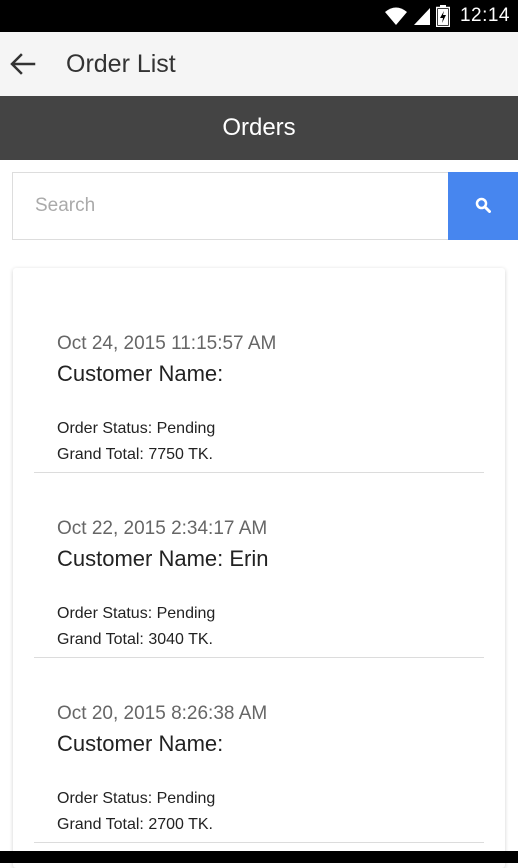 This screenshot has width=518, height=868. I want to click on page-title: Order List, so click(121, 63).